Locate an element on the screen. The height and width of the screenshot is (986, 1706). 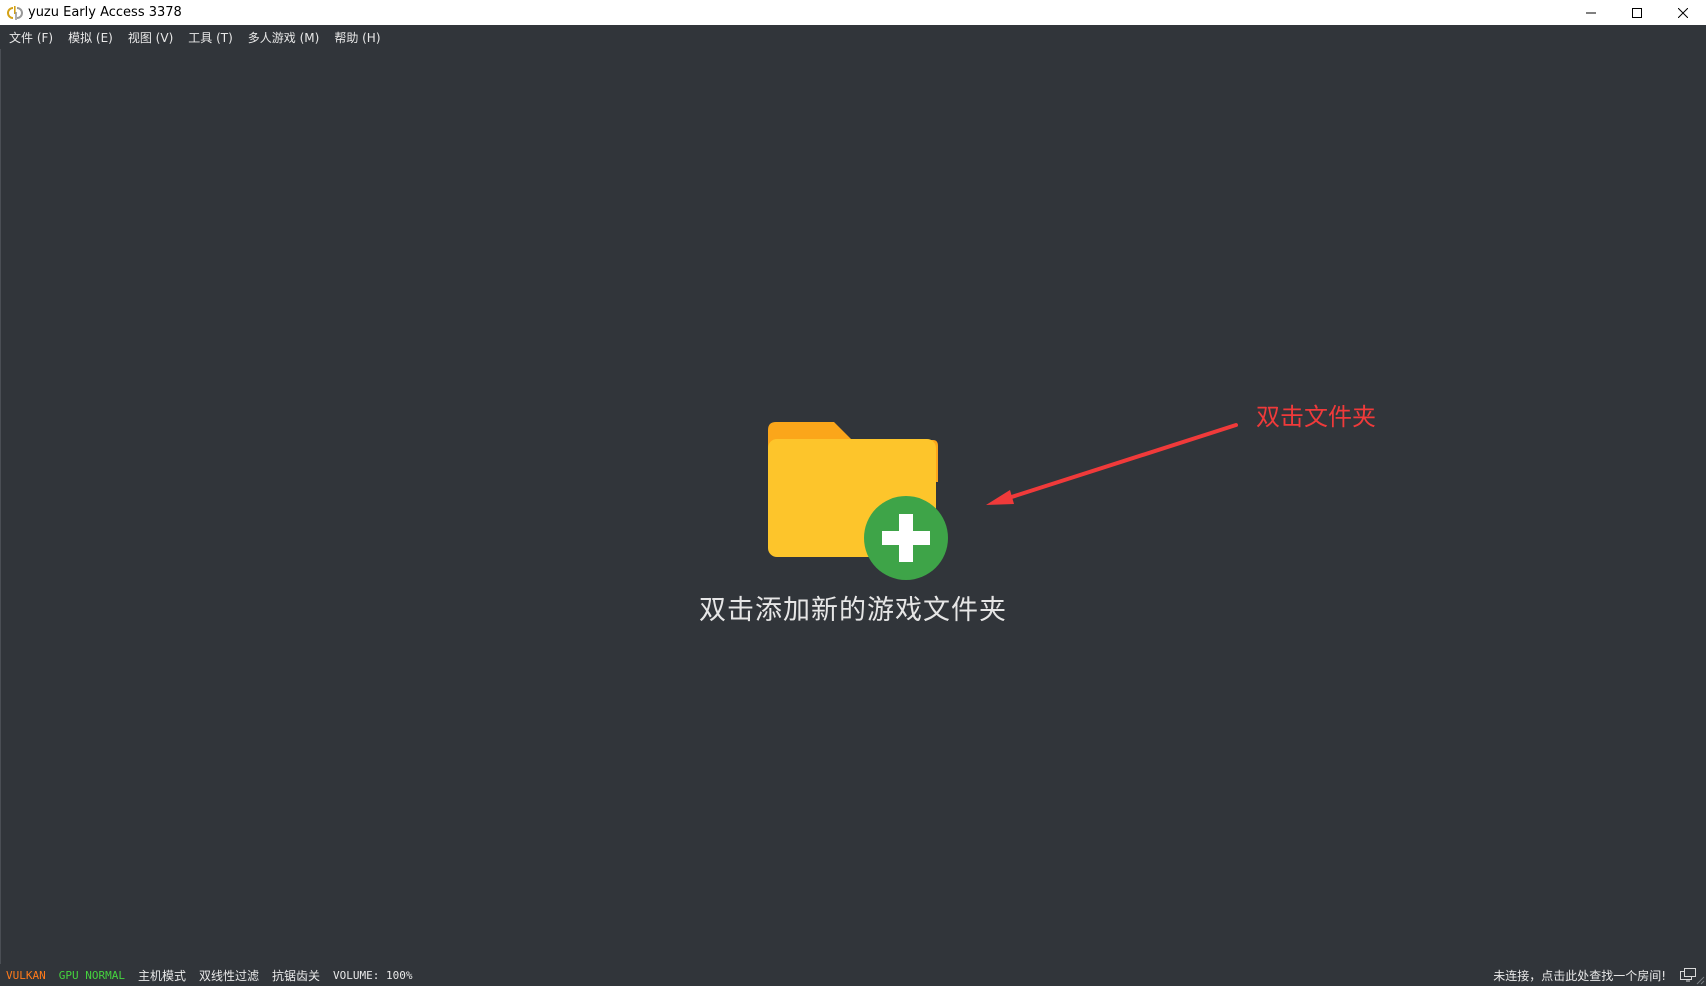
annotation-label: 双击文件夹 is located at coordinates (1316, 417).